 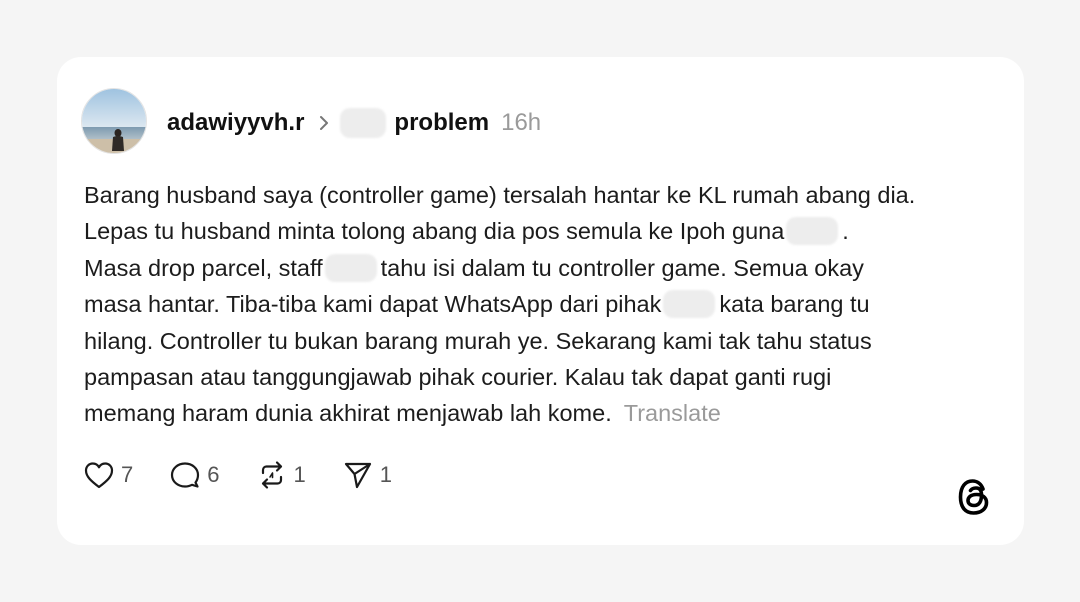 I want to click on body-text-fragment: ., so click(x=845, y=231).